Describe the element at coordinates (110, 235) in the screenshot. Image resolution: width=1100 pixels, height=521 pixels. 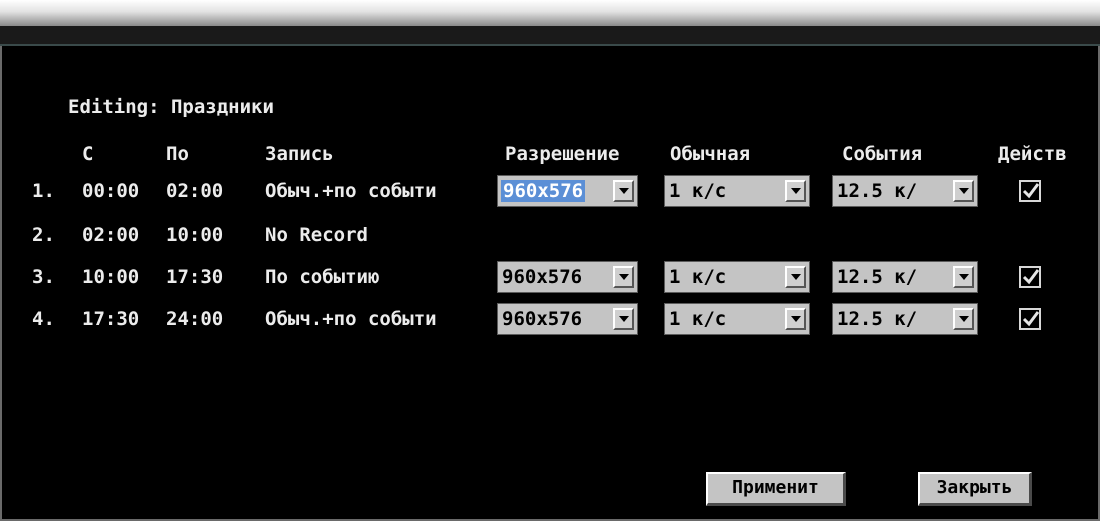
I see `row-start-time: 02:00` at that location.